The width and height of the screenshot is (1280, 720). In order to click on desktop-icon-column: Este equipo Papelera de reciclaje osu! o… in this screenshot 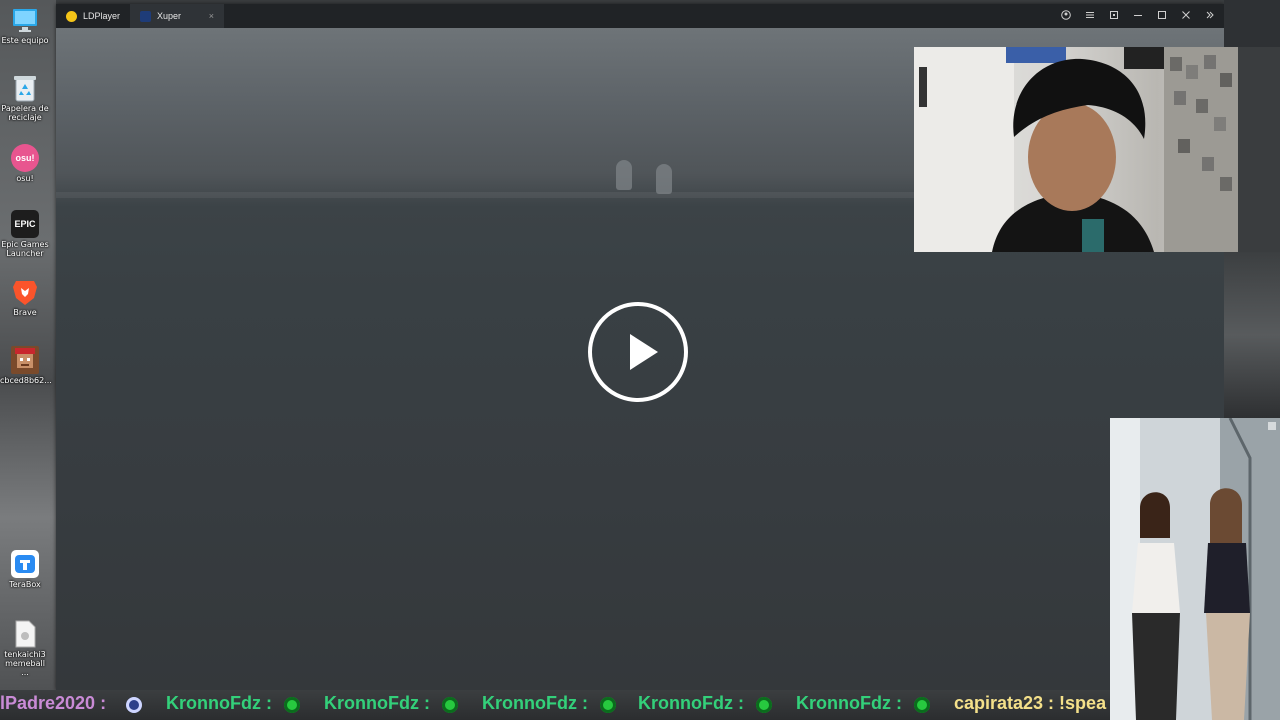, I will do `click(28, 345)`.